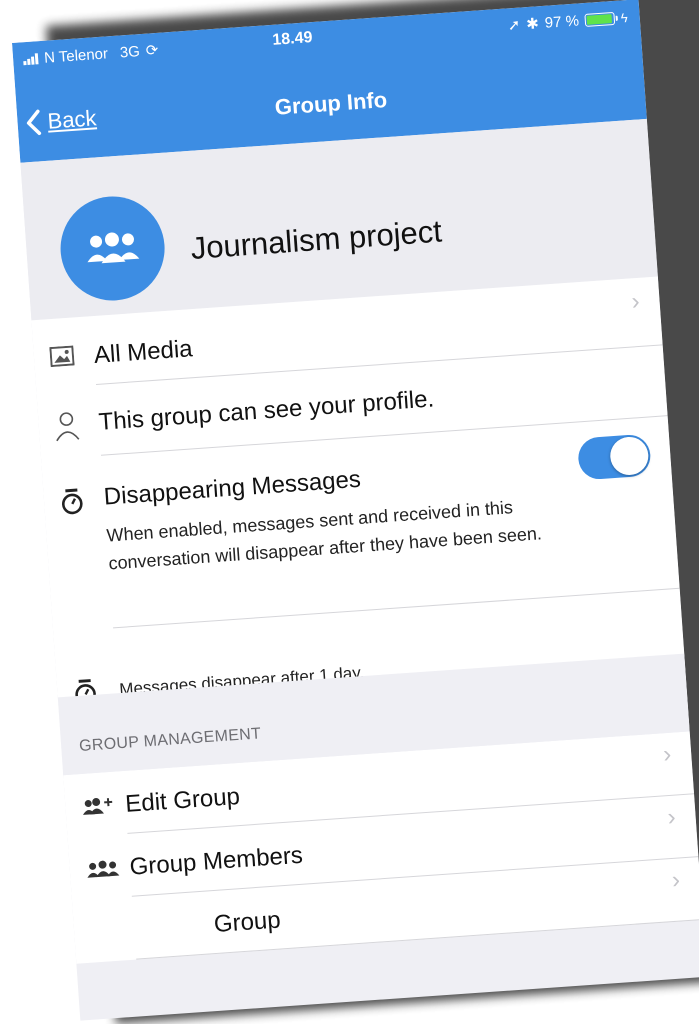  What do you see at coordinates (76, 55) in the screenshot?
I see `carrier-label: N Telenor` at bounding box center [76, 55].